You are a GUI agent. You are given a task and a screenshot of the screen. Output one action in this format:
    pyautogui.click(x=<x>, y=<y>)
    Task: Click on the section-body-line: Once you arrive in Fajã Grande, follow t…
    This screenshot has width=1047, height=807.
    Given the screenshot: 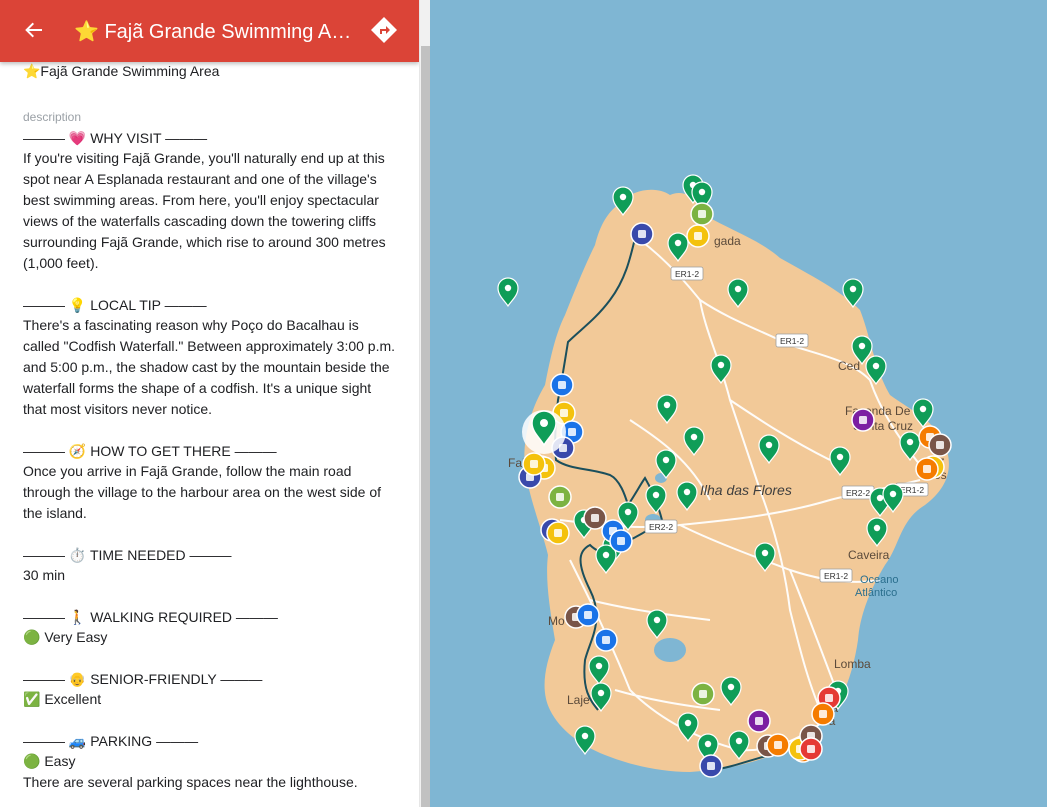 What is the action you would take?
    pyautogui.click(x=187, y=471)
    